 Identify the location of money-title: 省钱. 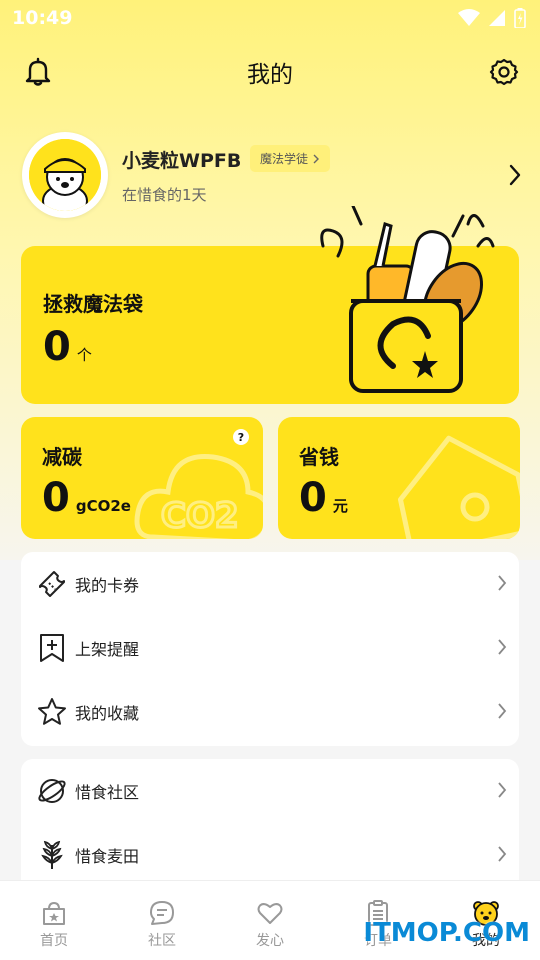
(319, 457).